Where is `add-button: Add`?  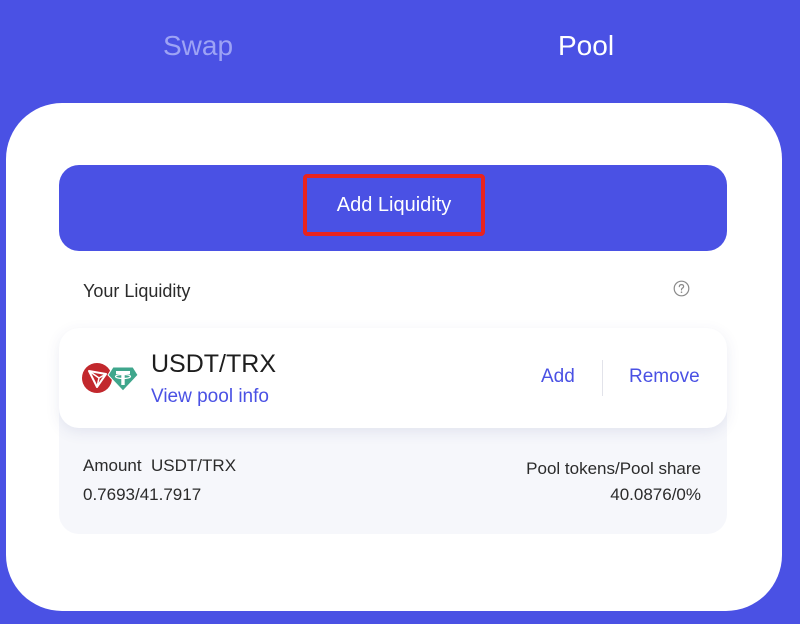 add-button: Add is located at coordinates (558, 377).